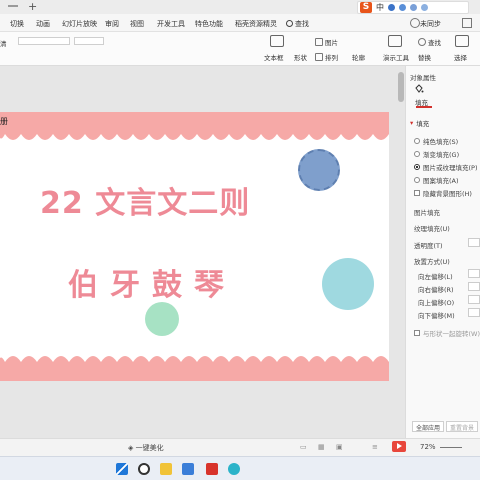 Image resolution: width=480 pixels, height=480 pixels. Describe the element at coordinates (122, 469) in the screenshot. I see `windows-start-icon` at that location.